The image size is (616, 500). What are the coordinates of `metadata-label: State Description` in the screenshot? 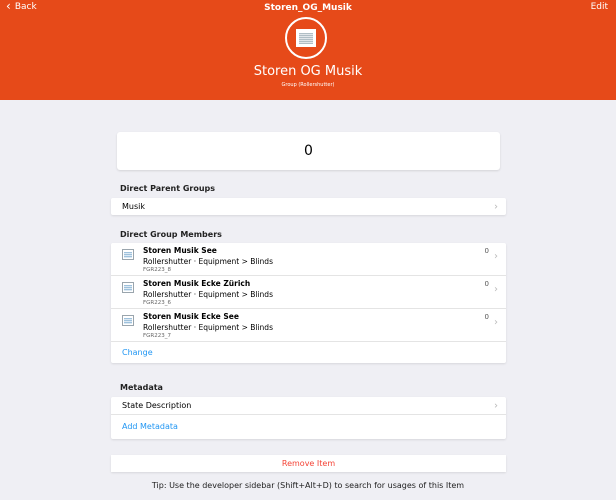 It's located at (157, 405).